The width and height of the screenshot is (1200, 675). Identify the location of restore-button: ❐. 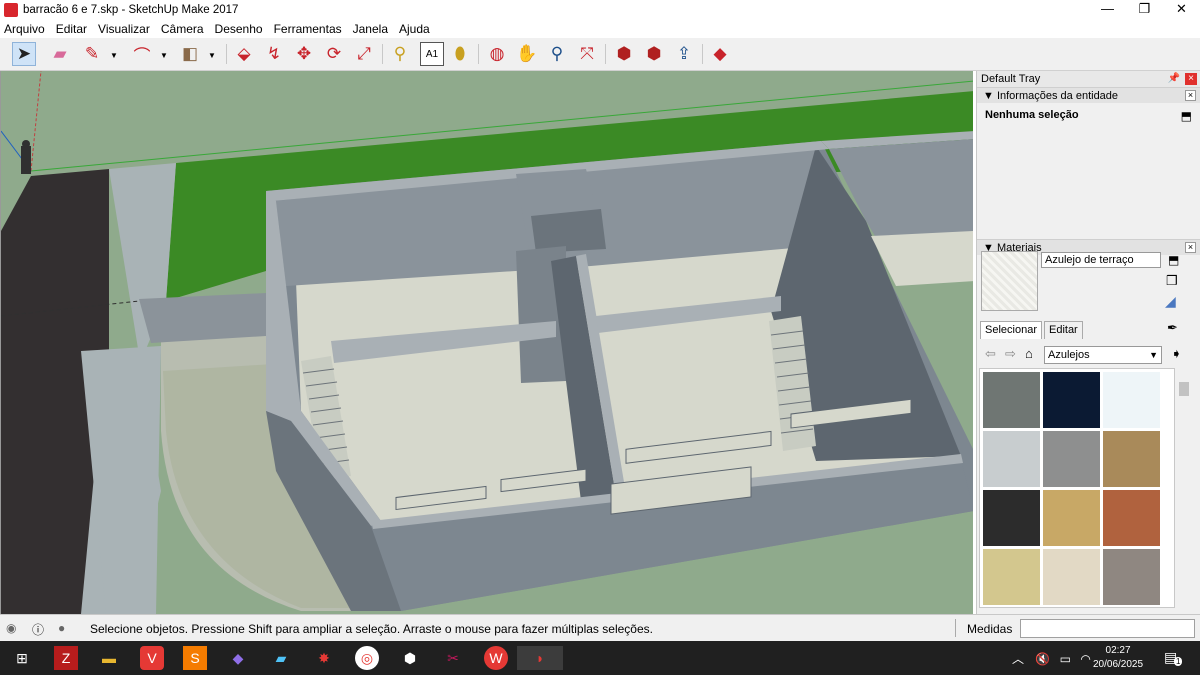
(1144, 10).